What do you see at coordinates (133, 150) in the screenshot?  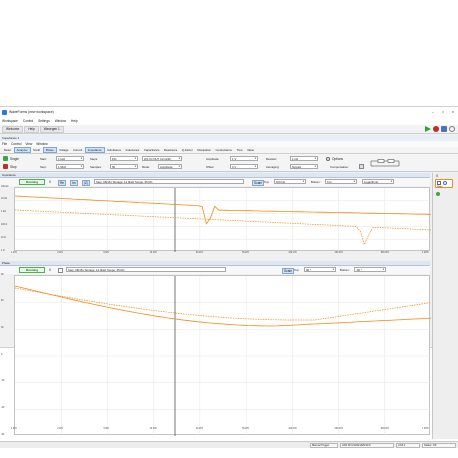 I see `view-tab-inductance: Inductance` at bounding box center [133, 150].